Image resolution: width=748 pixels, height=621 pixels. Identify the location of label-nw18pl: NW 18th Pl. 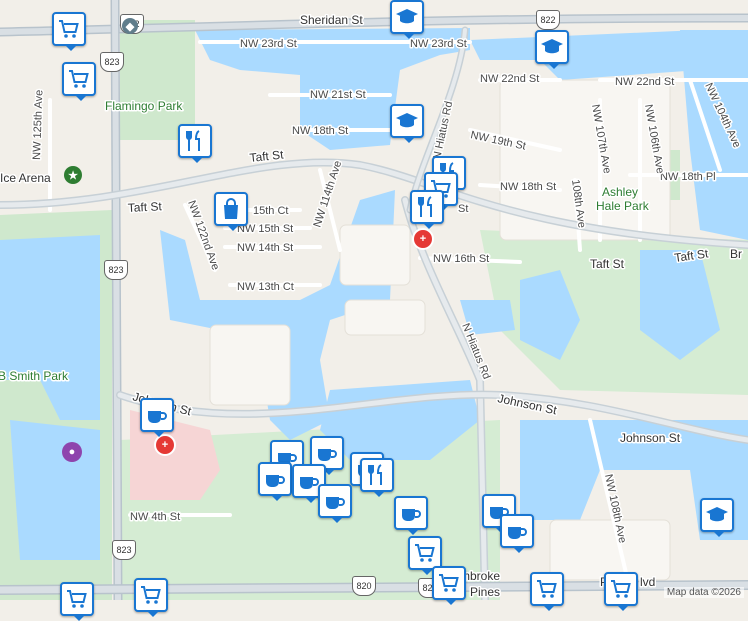
(688, 177).